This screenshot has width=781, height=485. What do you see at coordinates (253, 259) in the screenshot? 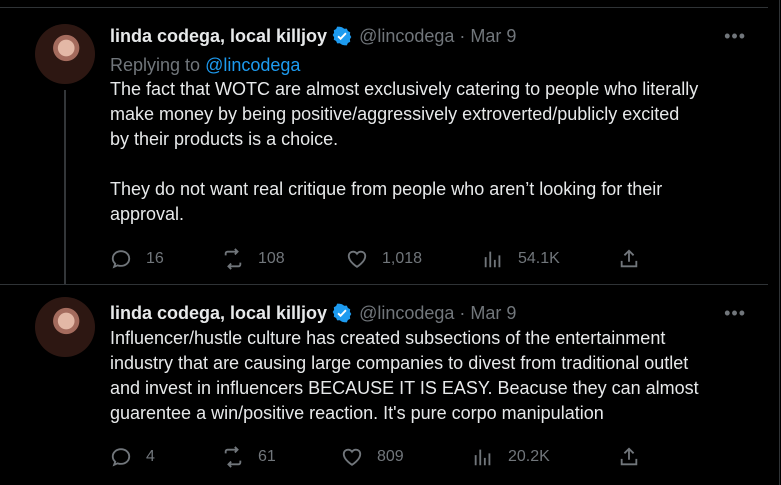
I see `repost-button: 108` at bounding box center [253, 259].